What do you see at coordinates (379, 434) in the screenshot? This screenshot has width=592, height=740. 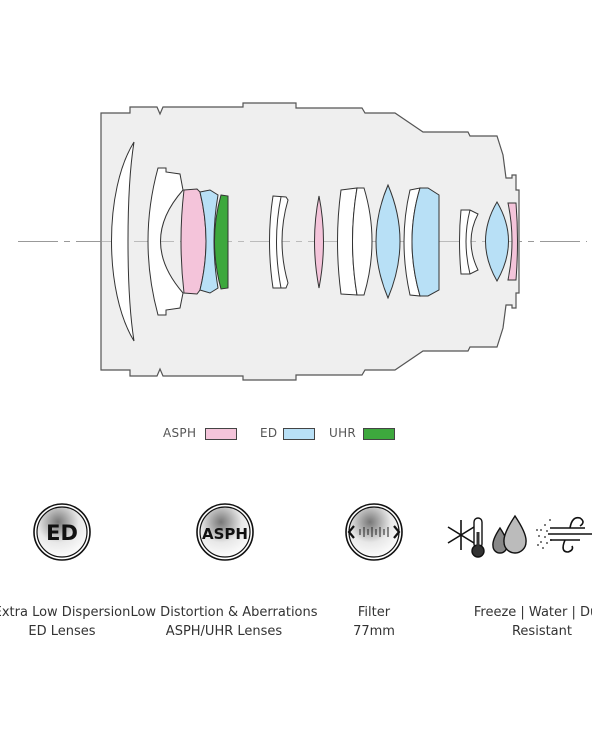 I see `legend-swatch-uhr` at bounding box center [379, 434].